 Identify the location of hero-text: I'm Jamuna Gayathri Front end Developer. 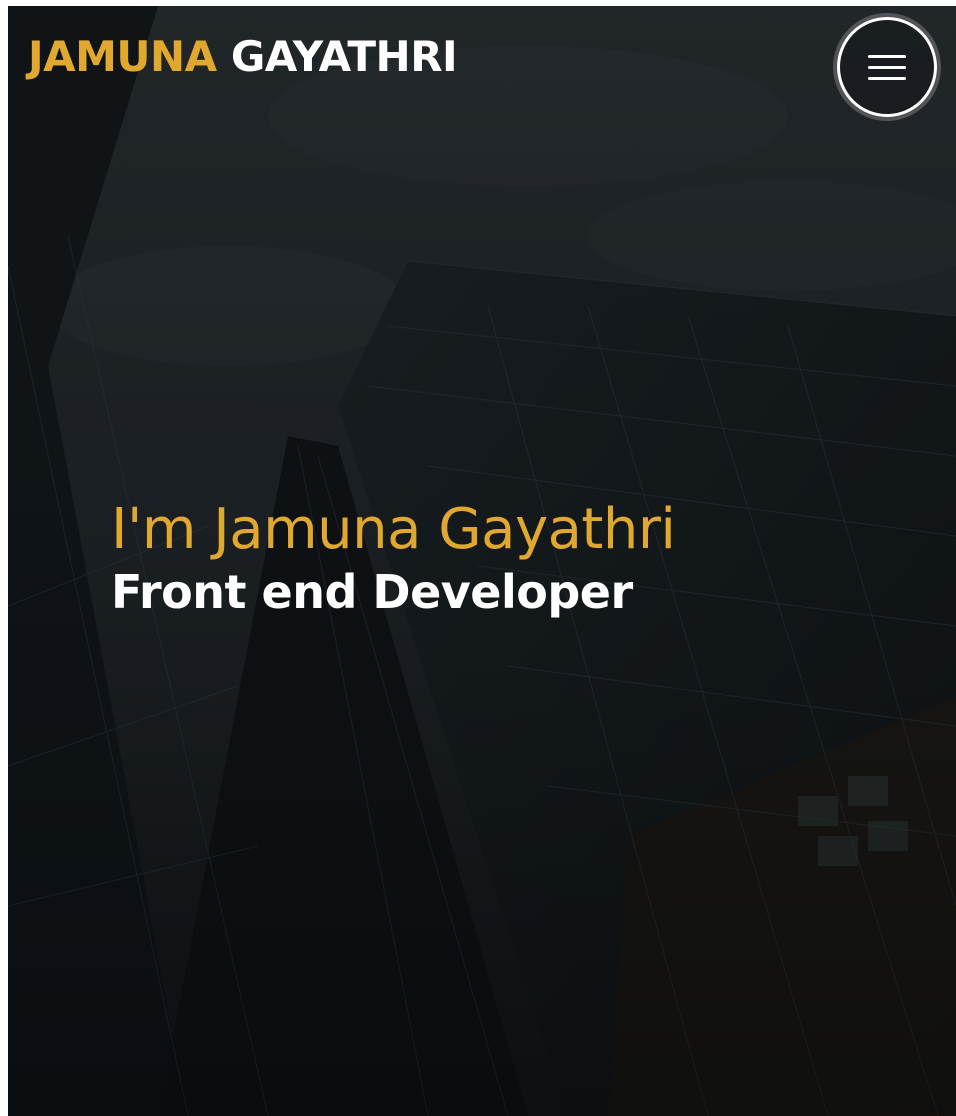
(521, 559).